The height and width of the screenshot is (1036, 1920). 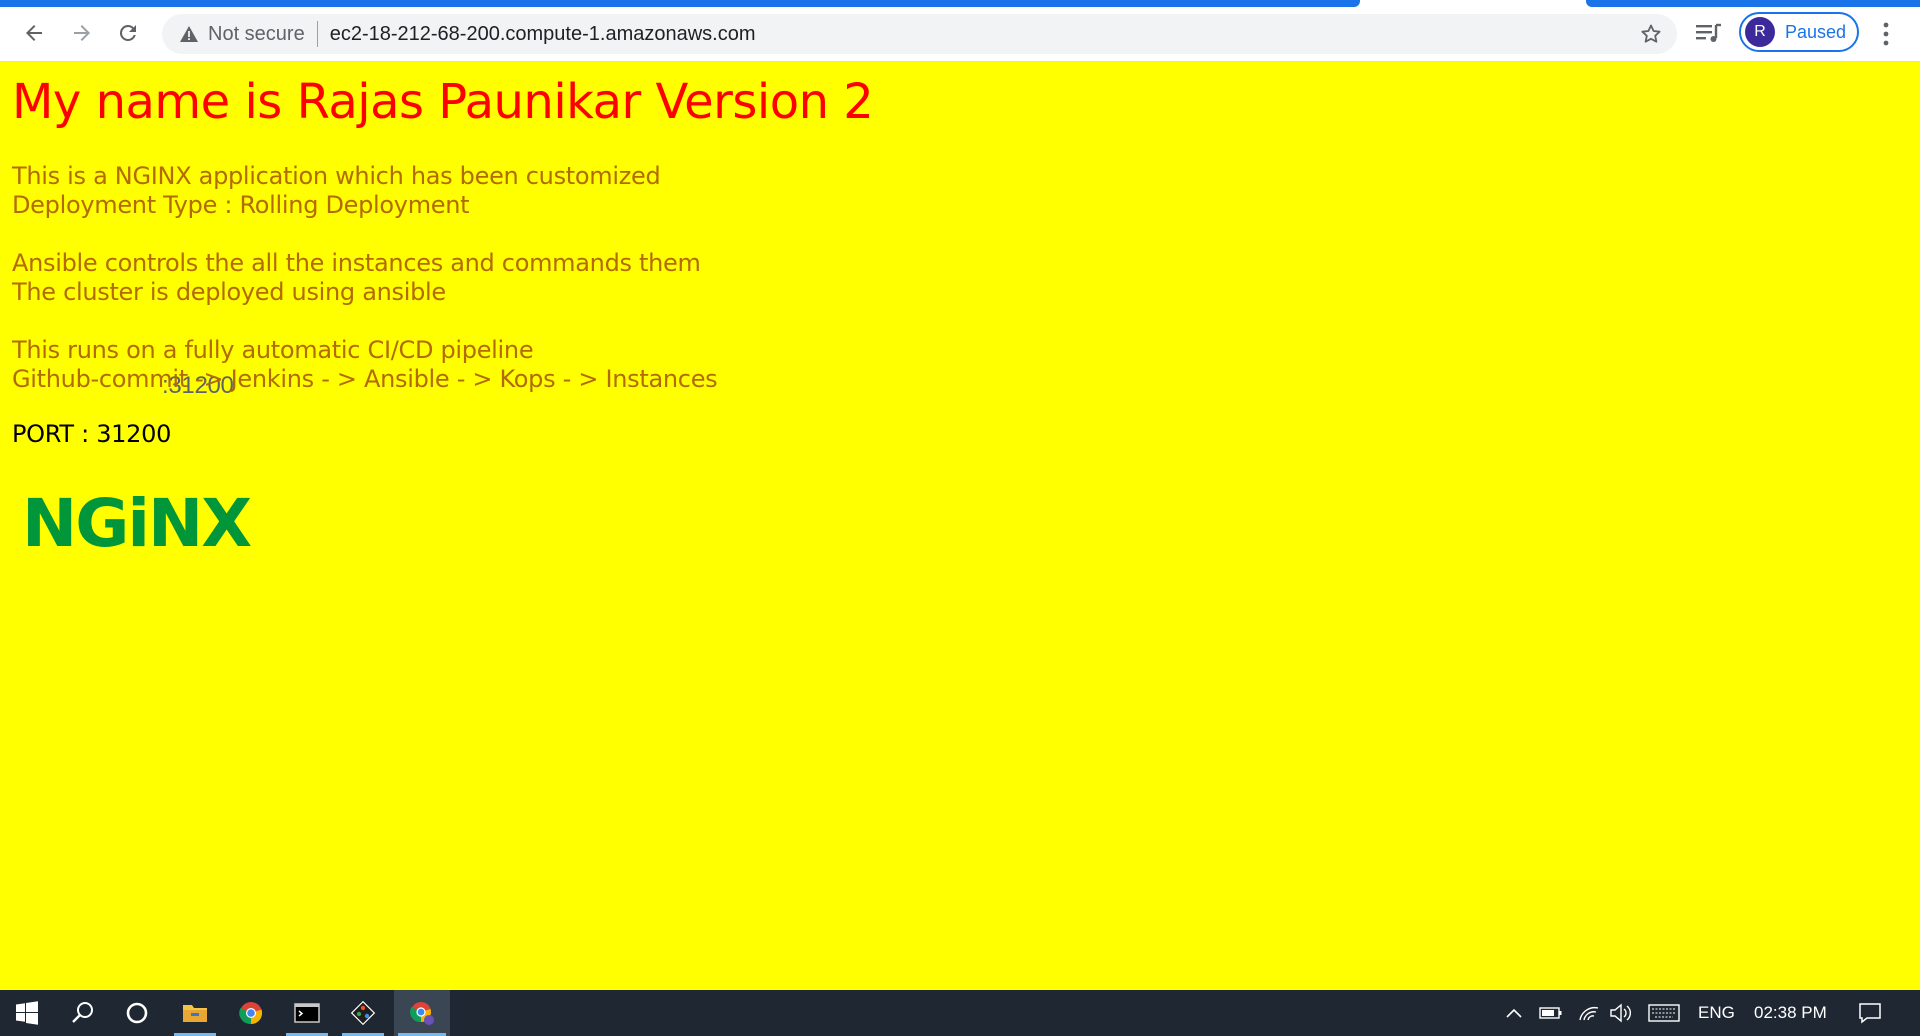 I want to click on back-button, so click(x=34, y=33).